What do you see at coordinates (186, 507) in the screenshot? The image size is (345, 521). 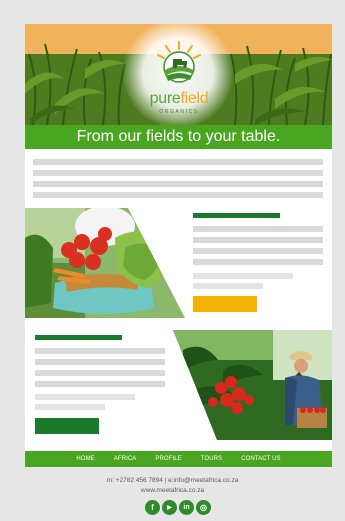 I see `linkedin-icon: in` at bounding box center [186, 507].